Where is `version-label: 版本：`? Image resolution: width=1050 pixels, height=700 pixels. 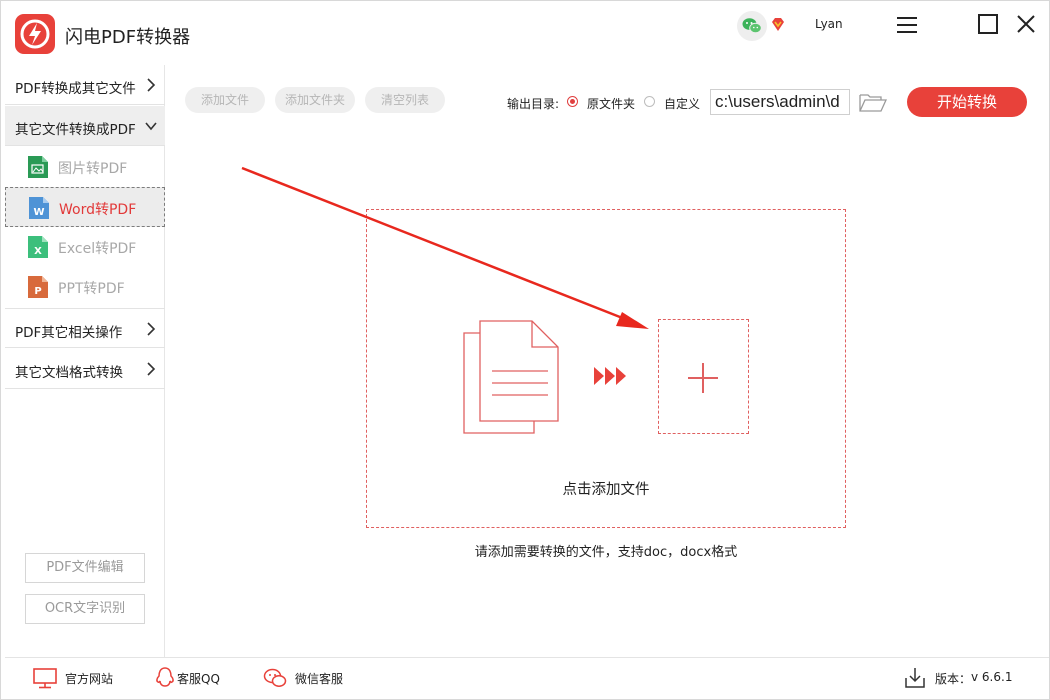 version-label: 版本： is located at coordinates (953, 679).